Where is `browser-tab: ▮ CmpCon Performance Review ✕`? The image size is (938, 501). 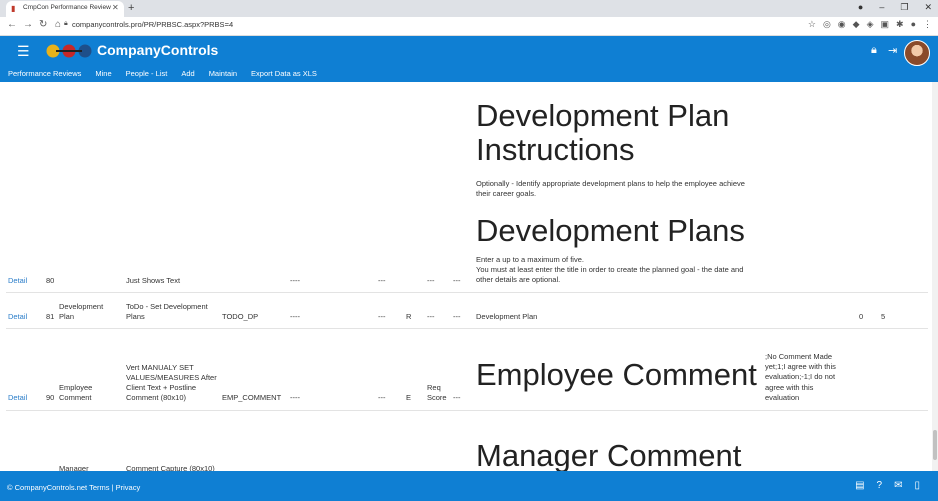 browser-tab: ▮ CmpCon Performance Review ✕ is located at coordinates (65, 9).